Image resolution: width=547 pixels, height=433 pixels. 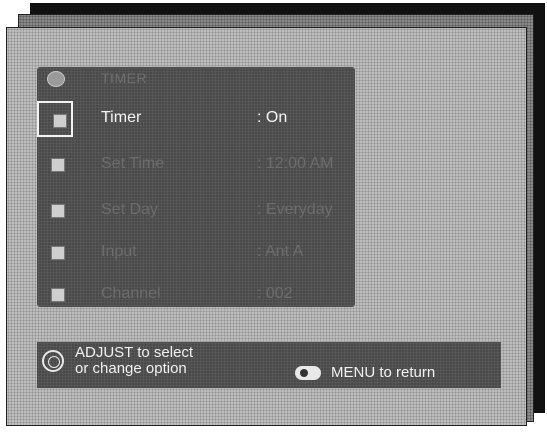 I want to click on menu-row-set-time: Set Time : 12:00 AM, so click(x=196, y=167).